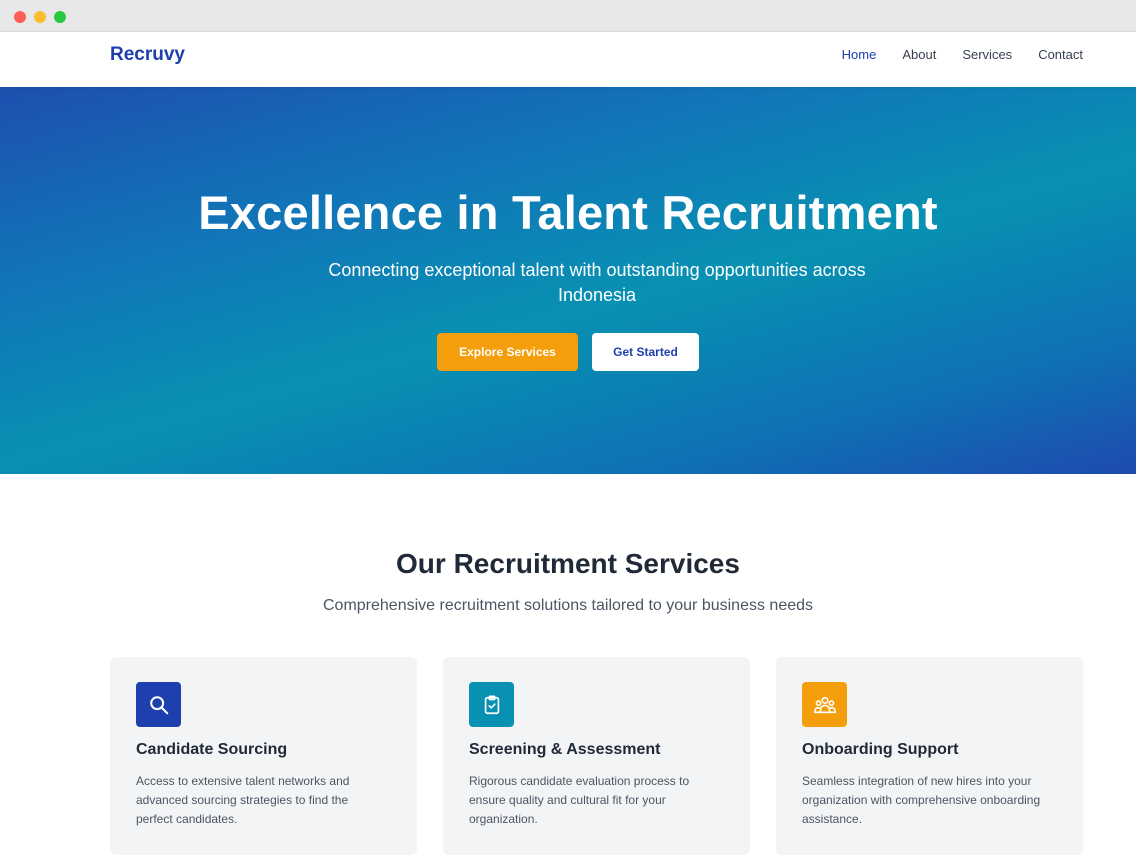 This screenshot has height=868, width=1136. Describe the element at coordinates (919, 54) in the screenshot. I see `nav-link-about: About` at that location.